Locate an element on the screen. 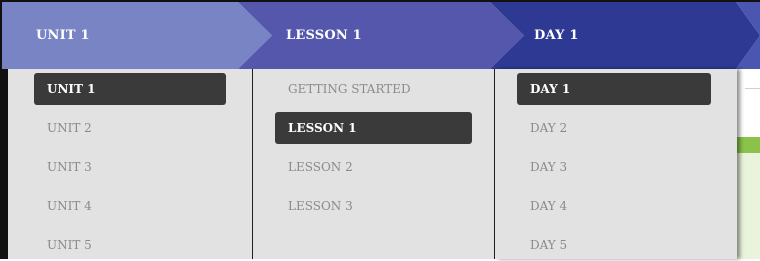  day-option: DAY 5 is located at coordinates (614, 245).